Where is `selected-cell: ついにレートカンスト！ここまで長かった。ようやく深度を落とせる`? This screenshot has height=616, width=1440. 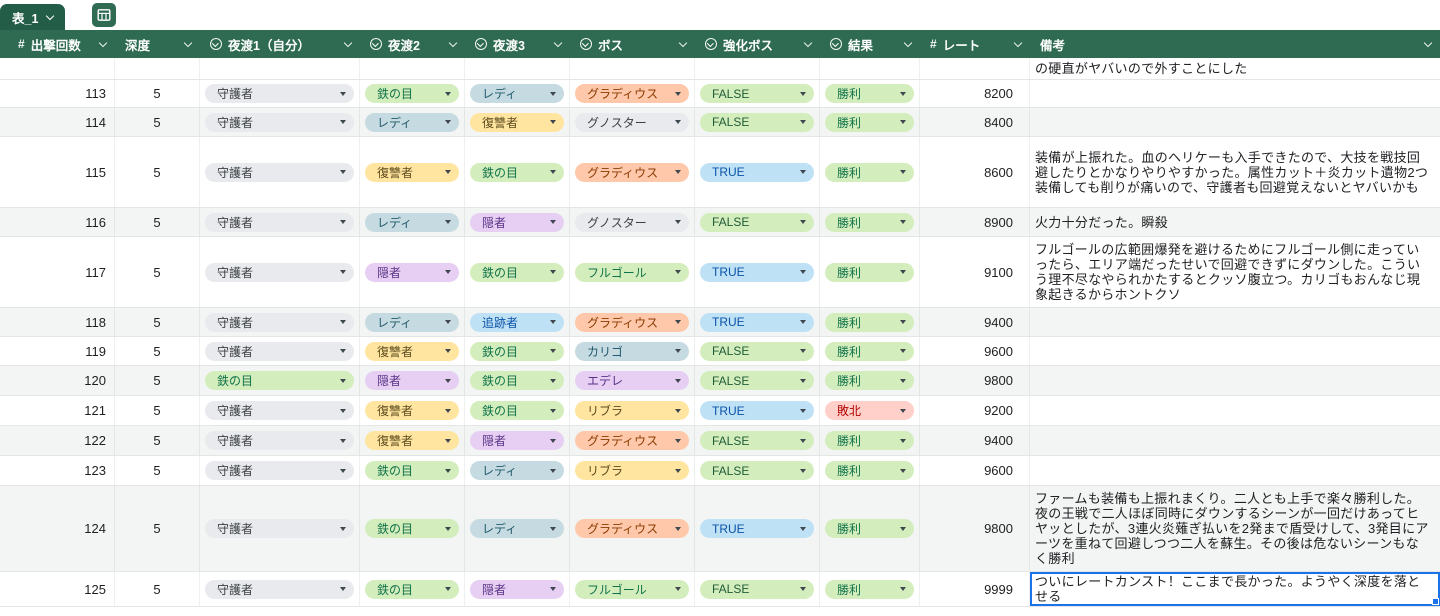
selected-cell: ついにレートカンスト！ここまで長かった。ようやく深度を落とせる is located at coordinates (1235, 589).